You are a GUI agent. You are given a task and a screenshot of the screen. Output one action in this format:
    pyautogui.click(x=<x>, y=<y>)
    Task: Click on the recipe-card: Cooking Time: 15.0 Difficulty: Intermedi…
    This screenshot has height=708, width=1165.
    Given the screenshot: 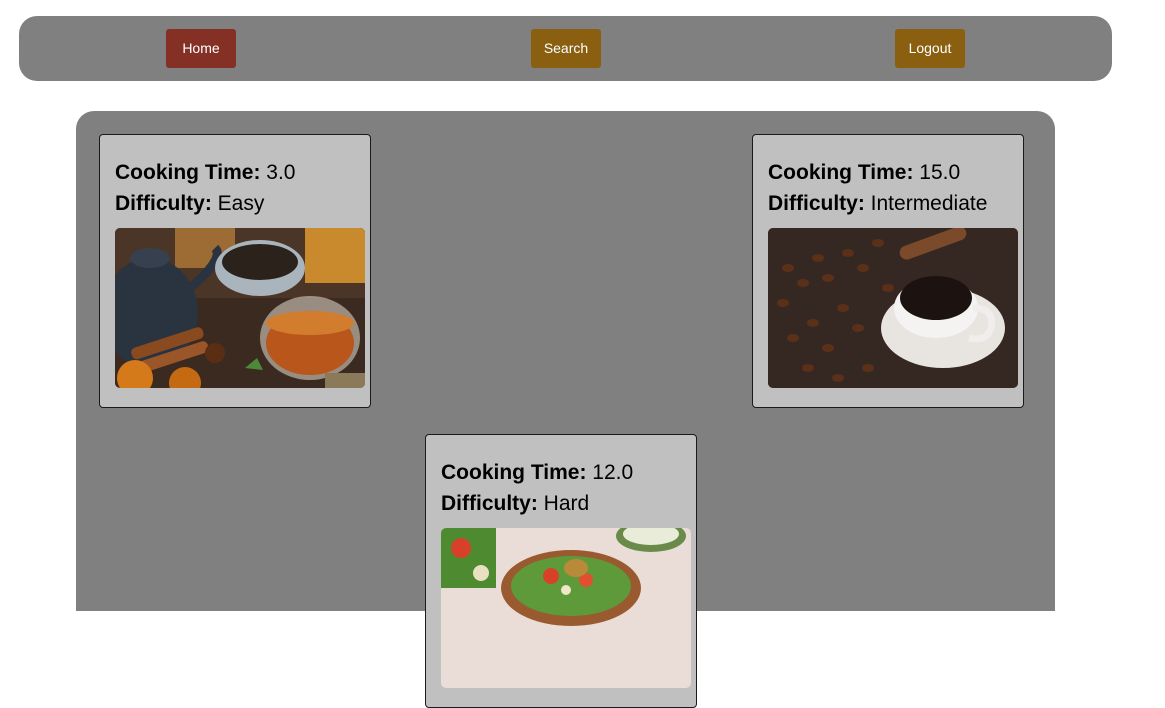 What is the action you would take?
    pyautogui.click(x=888, y=271)
    